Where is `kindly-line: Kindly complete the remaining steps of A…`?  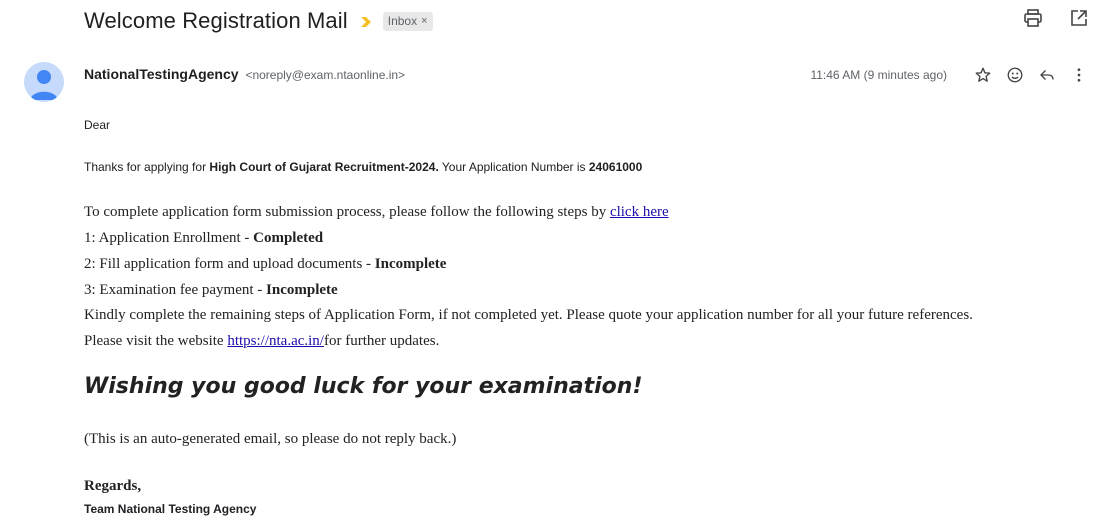 kindly-line: Kindly complete the remaining steps of A… is located at coordinates (528, 315).